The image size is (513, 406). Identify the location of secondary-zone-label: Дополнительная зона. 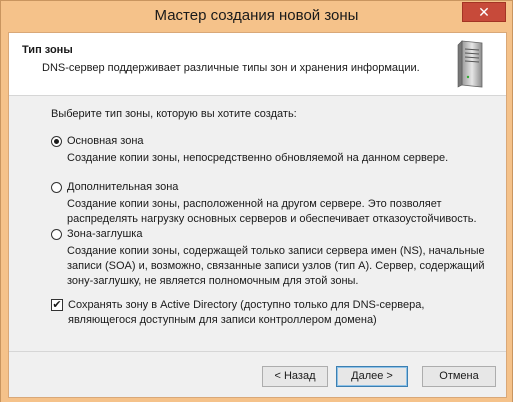
(122, 187).